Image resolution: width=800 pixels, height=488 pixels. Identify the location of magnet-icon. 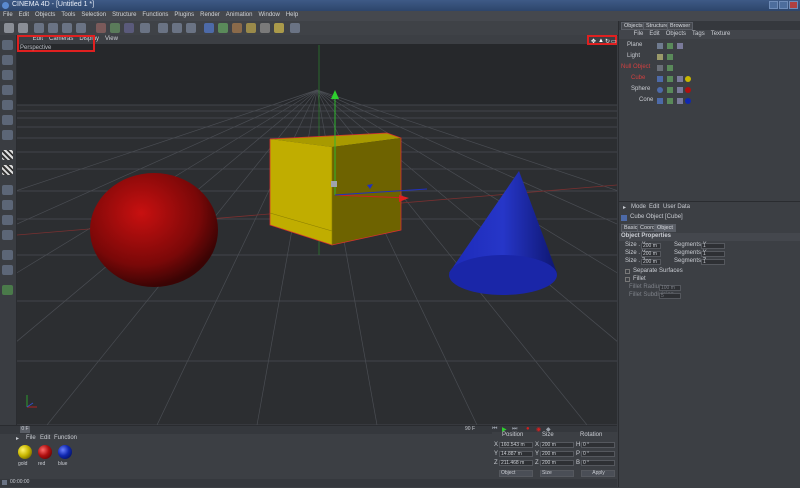
(7, 190).